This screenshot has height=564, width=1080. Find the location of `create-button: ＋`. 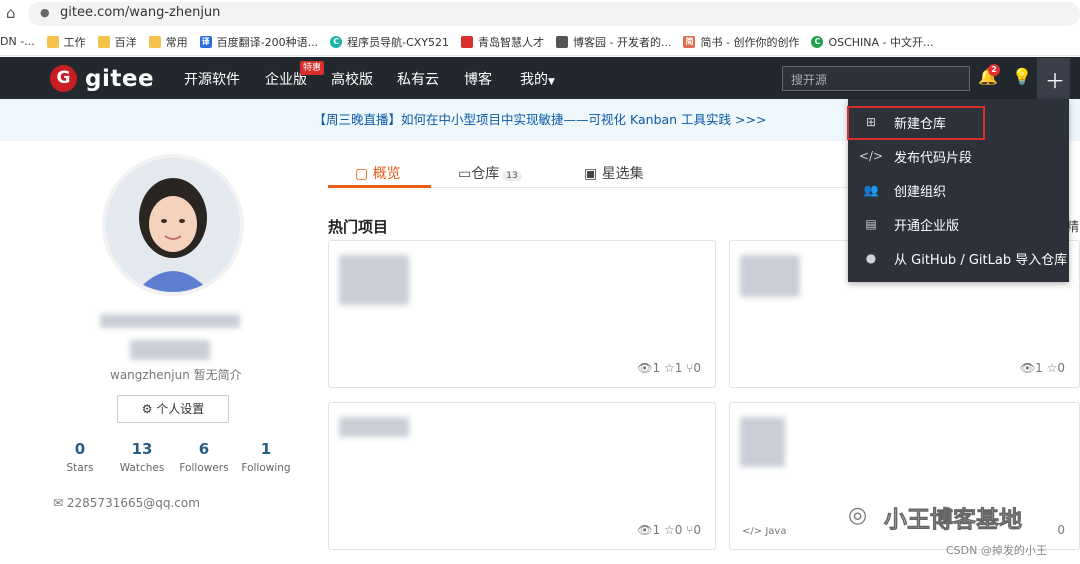

create-button: ＋ is located at coordinates (1053, 78).